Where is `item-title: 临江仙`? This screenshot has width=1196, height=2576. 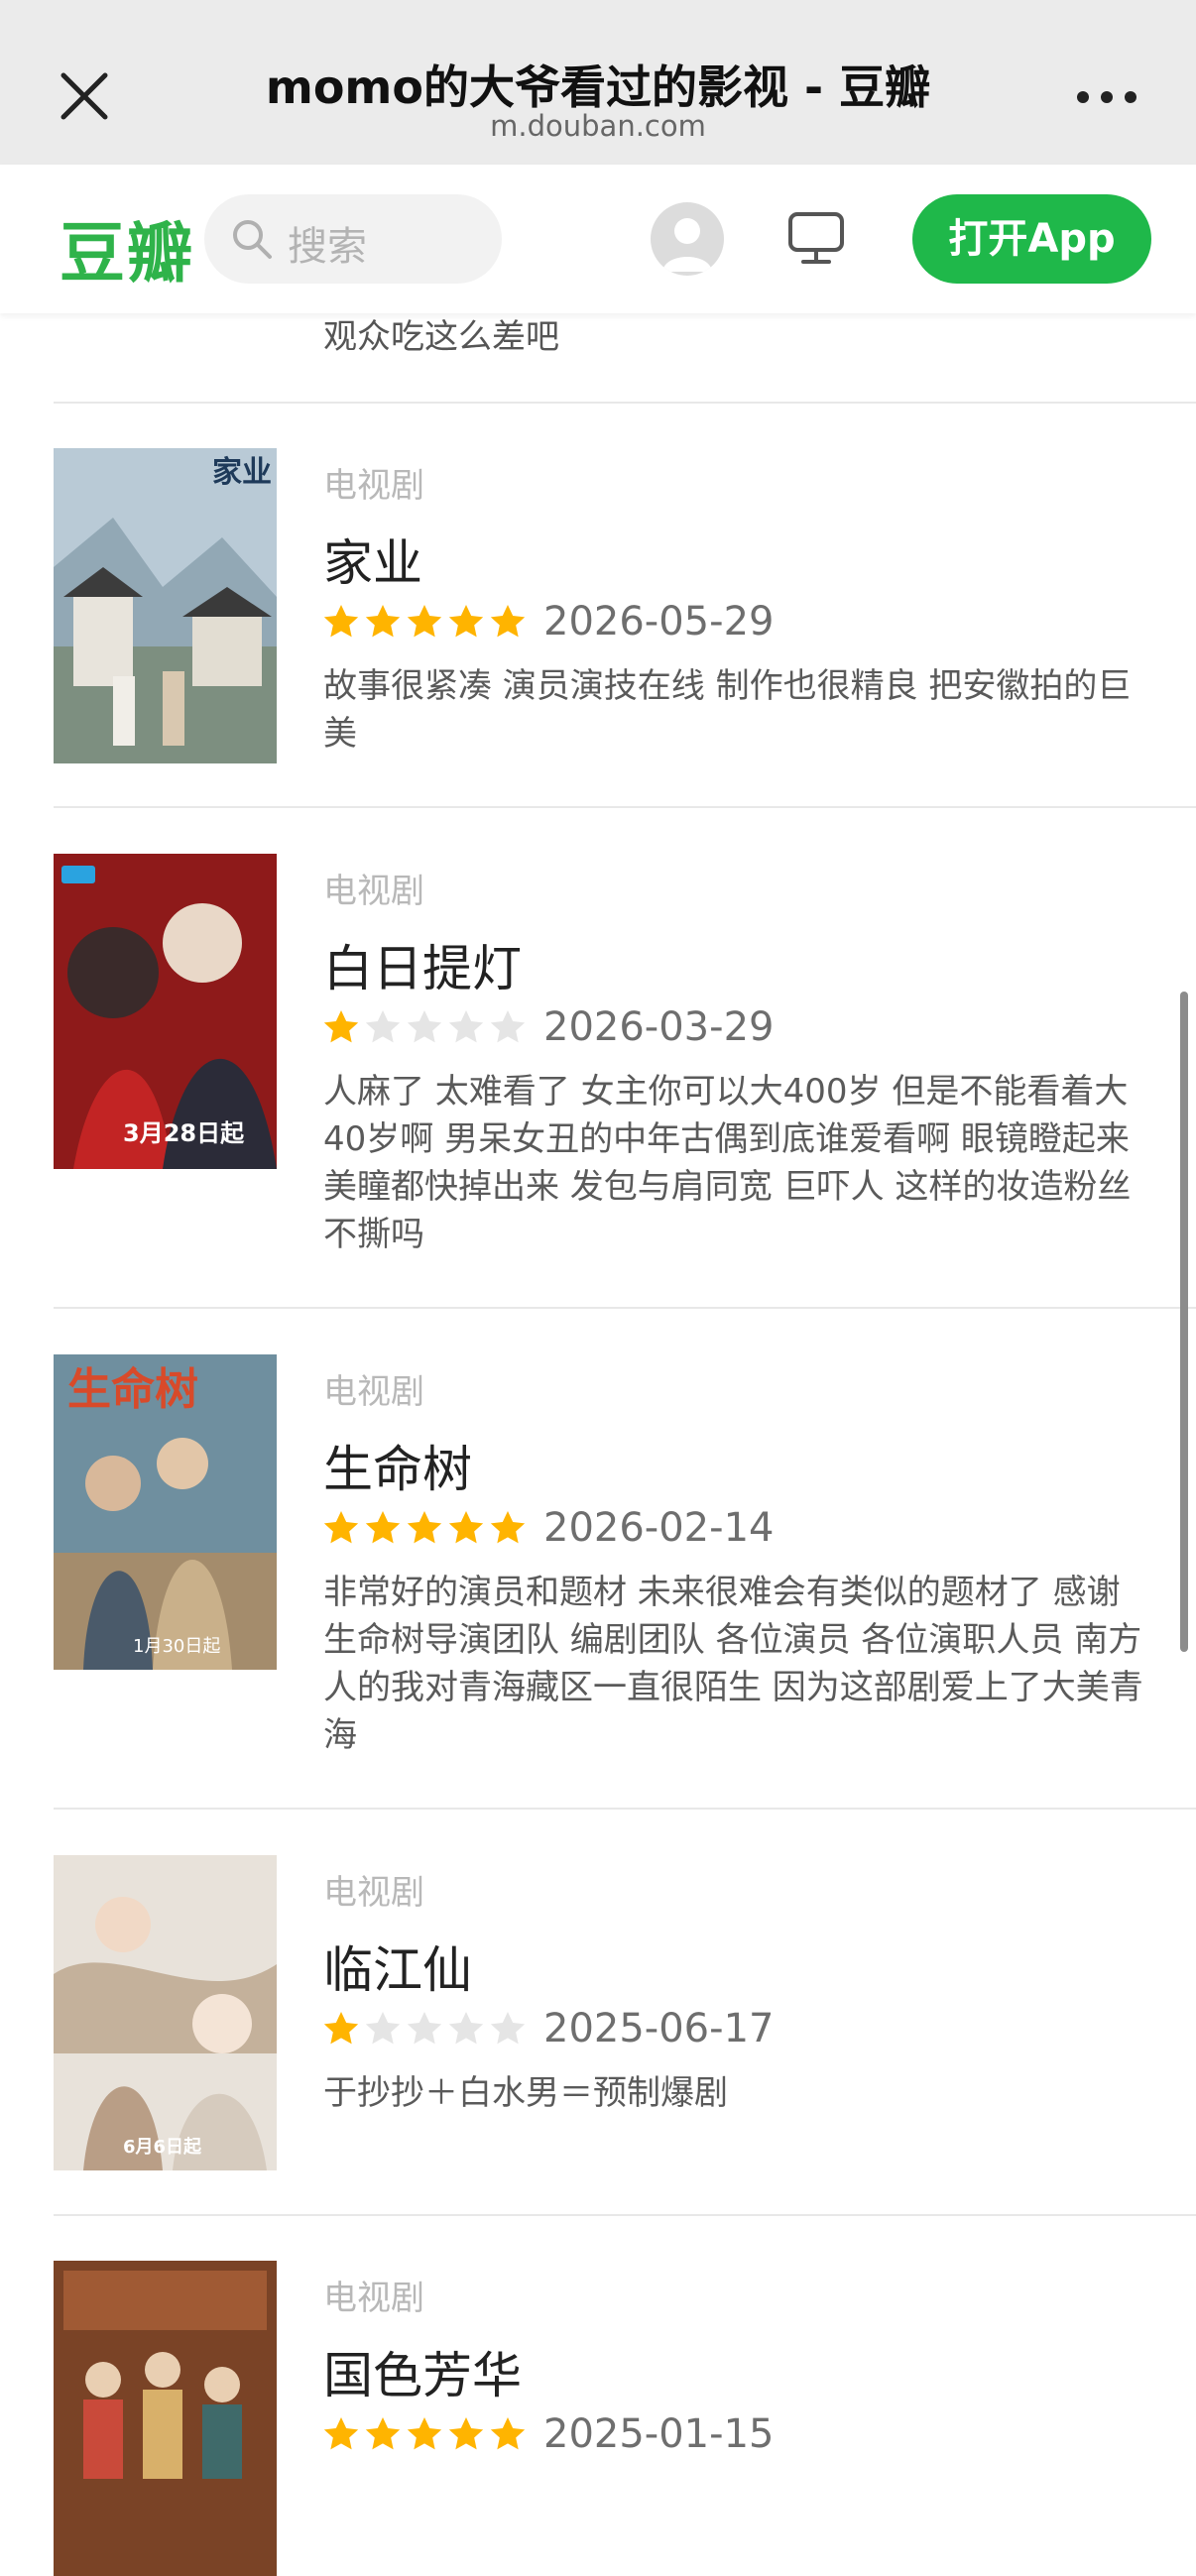 item-title: 临江仙 is located at coordinates (398, 1967).